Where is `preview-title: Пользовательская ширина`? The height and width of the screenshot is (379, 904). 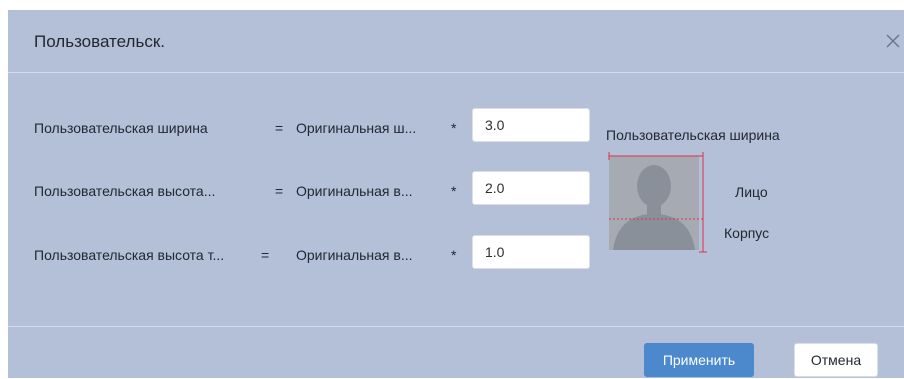
preview-title: Пользовательская ширина is located at coordinates (693, 135).